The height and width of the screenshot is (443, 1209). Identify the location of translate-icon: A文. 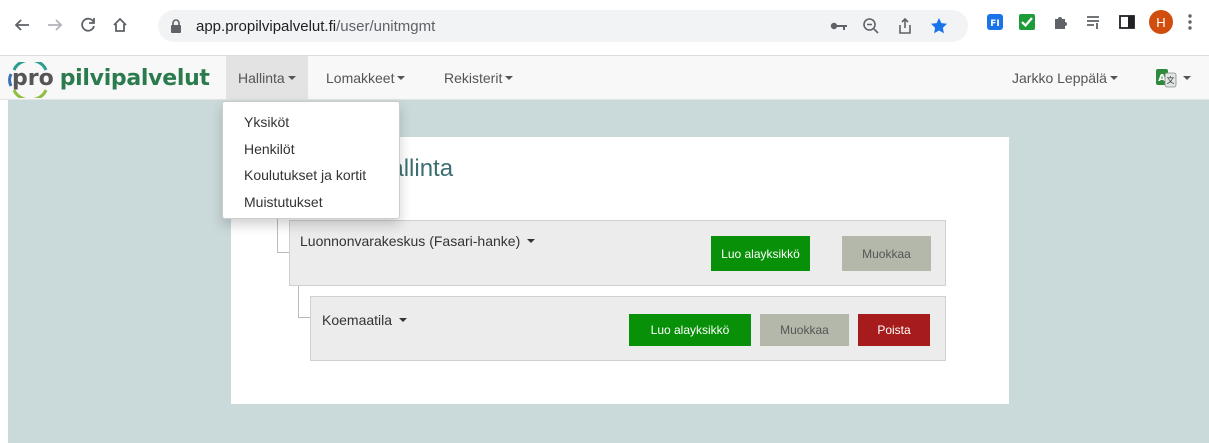
(1166, 78).